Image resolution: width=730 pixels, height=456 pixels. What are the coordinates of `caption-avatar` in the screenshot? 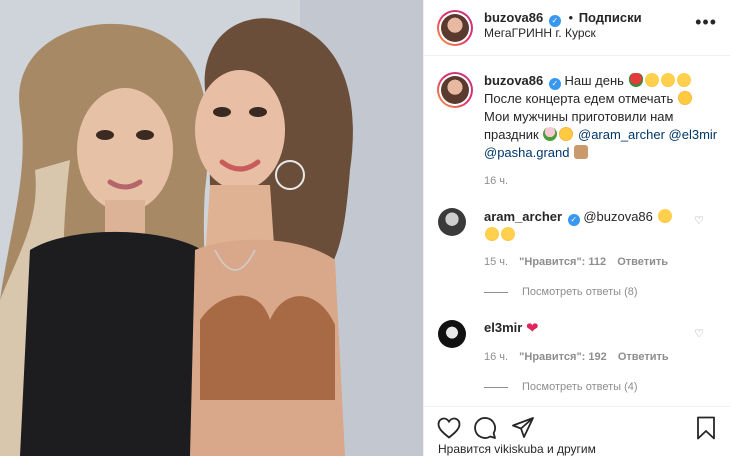 It's located at (455, 90).